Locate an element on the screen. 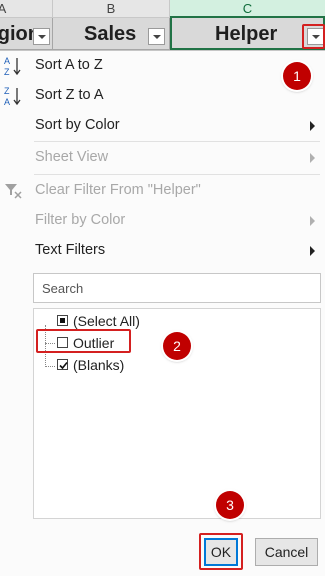 The height and width of the screenshot is (576, 325). sales-filter-dropdown-button is located at coordinates (156, 36).